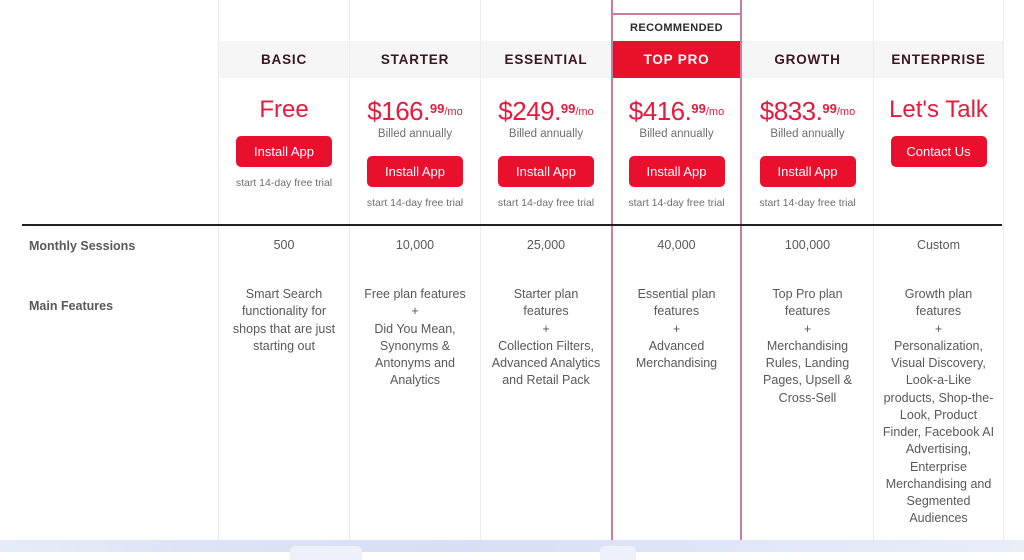 The image size is (1024, 560). I want to click on monthly-sessions-value-4: 100,000, so click(807, 245).